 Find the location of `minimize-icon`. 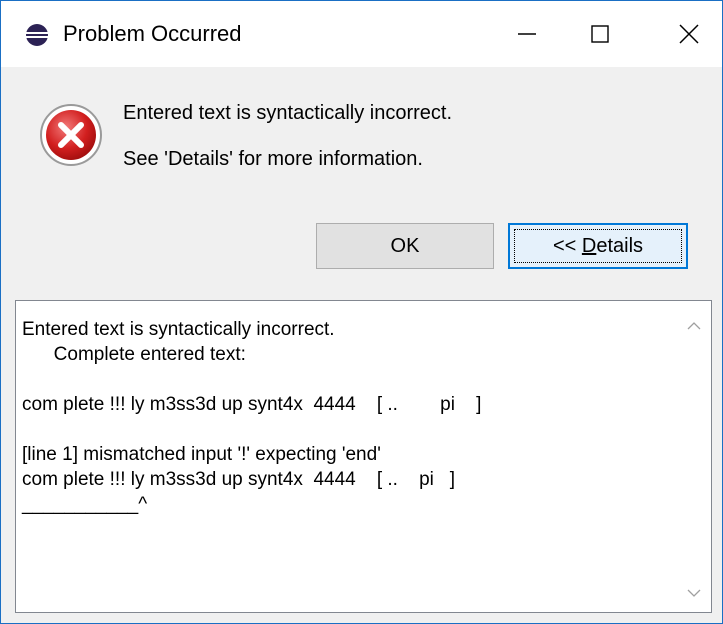

minimize-icon is located at coordinates (527, 34).